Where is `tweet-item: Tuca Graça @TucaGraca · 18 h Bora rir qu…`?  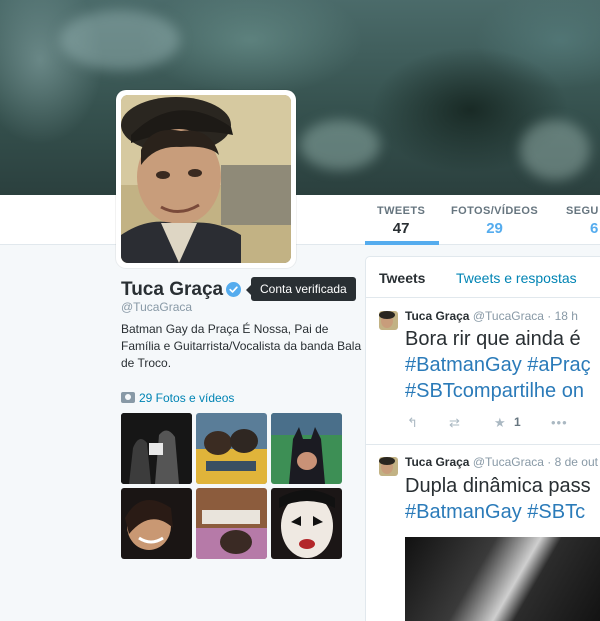 tweet-item: Tuca Graça @TucaGraca · 18 h Bora rir qu… is located at coordinates (483, 372).